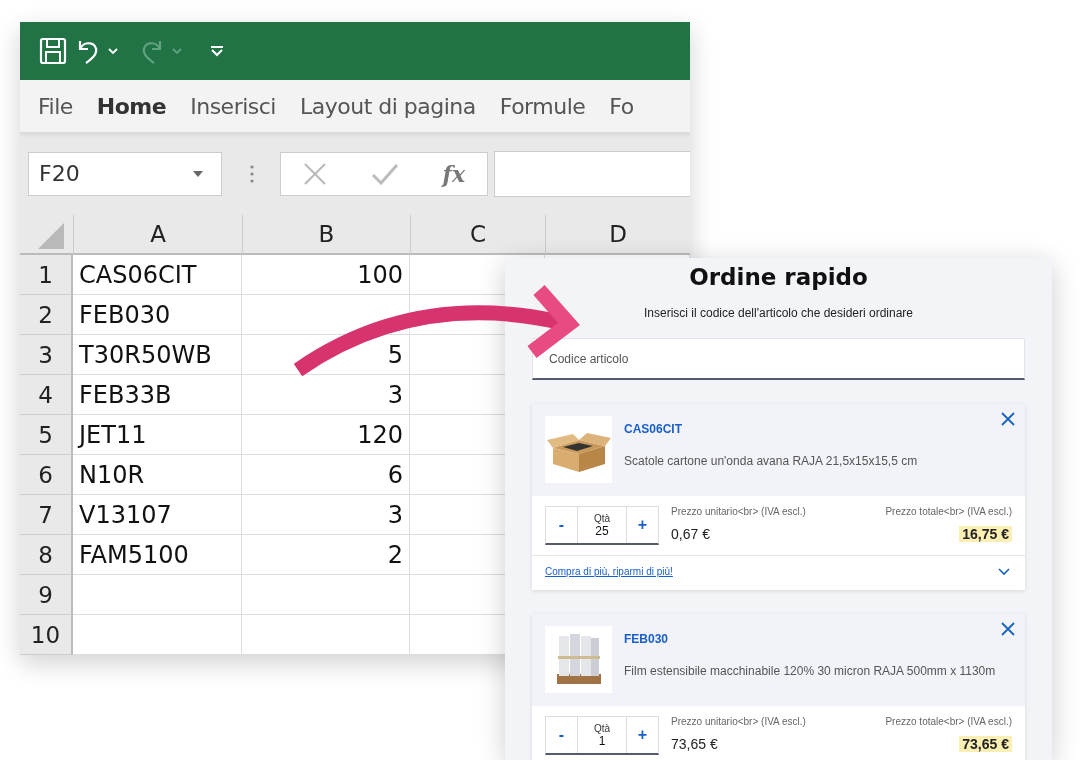  What do you see at coordinates (51, 236) in the screenshot?
I see `corner-icon` at bounding box center [51, 236].